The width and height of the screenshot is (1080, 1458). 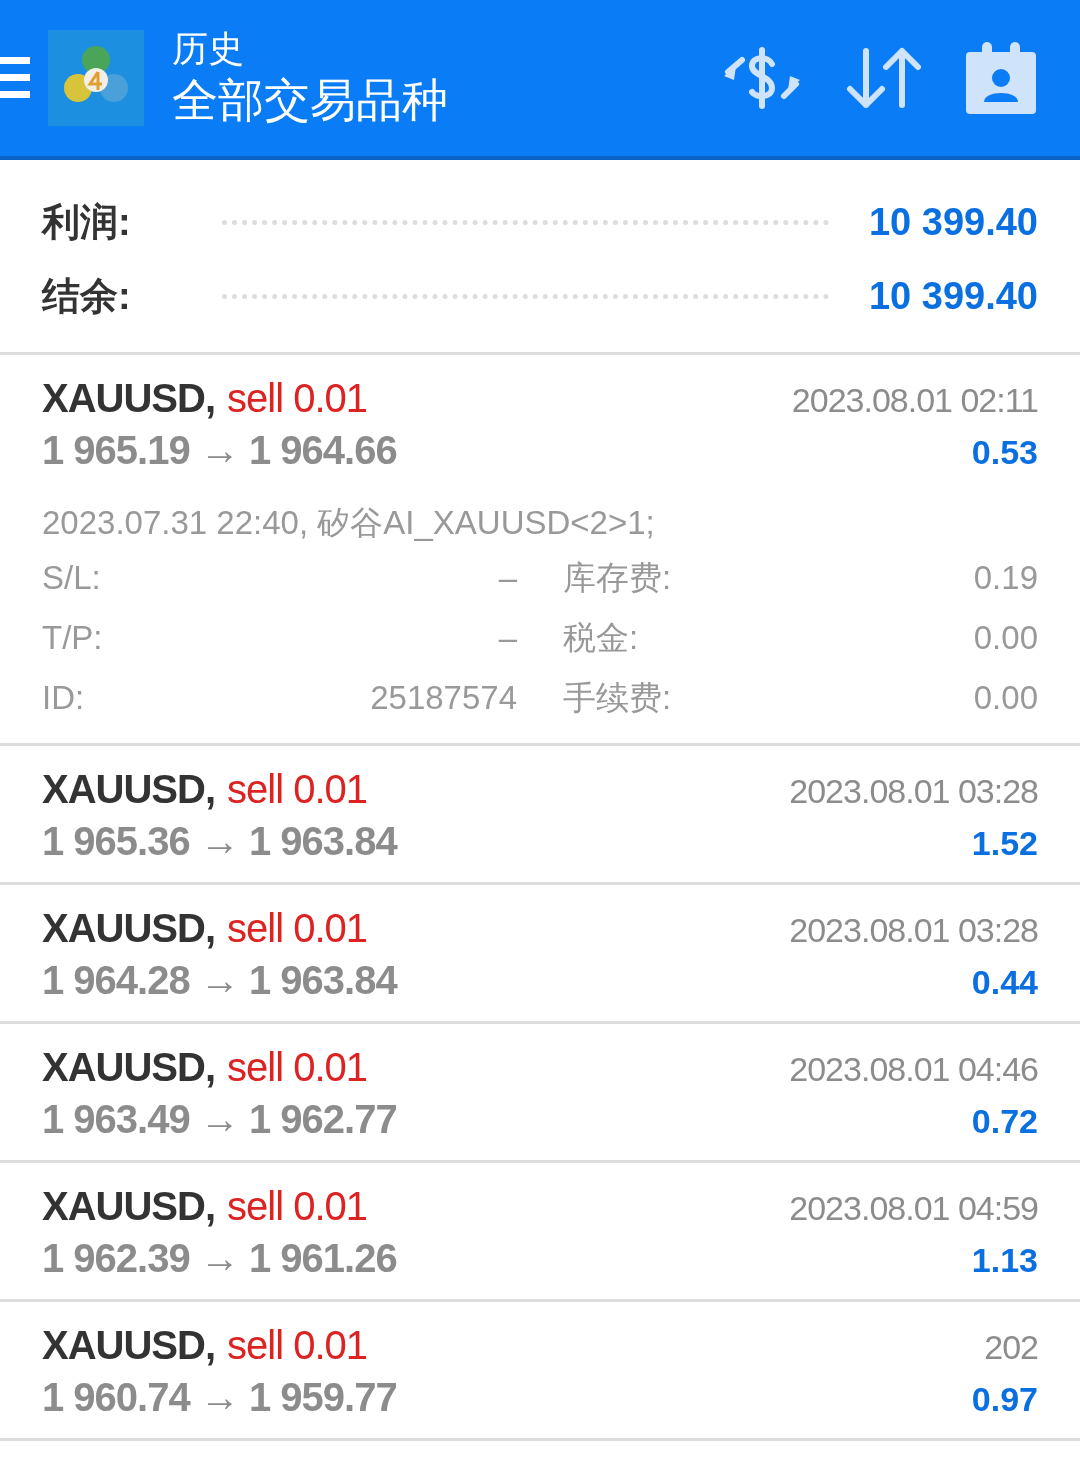 What do you see at coordinates (219, 1119) in the screenshot?
I see `trade-prices: 1 963.49 → 1 962.77` at bounding box center [219, 1119].